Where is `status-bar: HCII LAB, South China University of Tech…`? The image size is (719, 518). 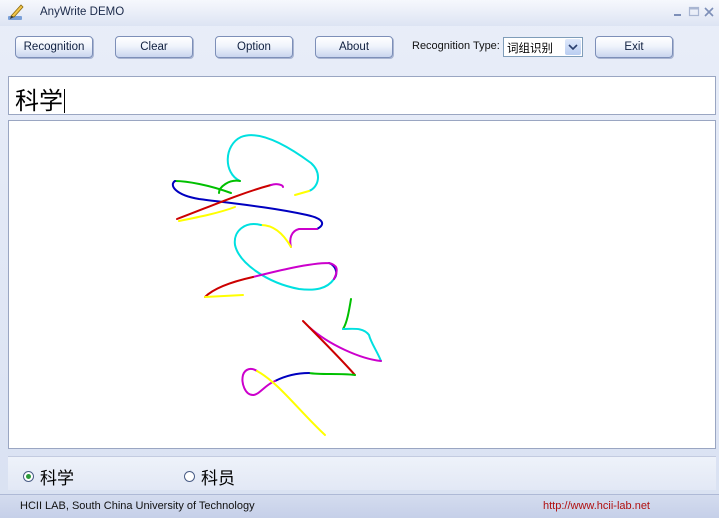
status-bar: HCII LAB, South China University of Tech… is located at coordinates (359, 506).